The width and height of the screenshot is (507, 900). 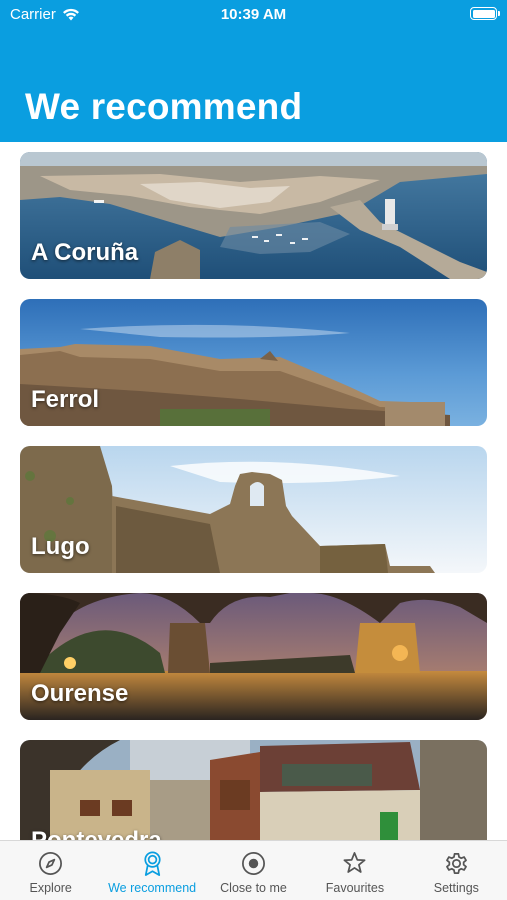 I want to click on city-card-ourense: Ourense, so click(x=253, y=656).